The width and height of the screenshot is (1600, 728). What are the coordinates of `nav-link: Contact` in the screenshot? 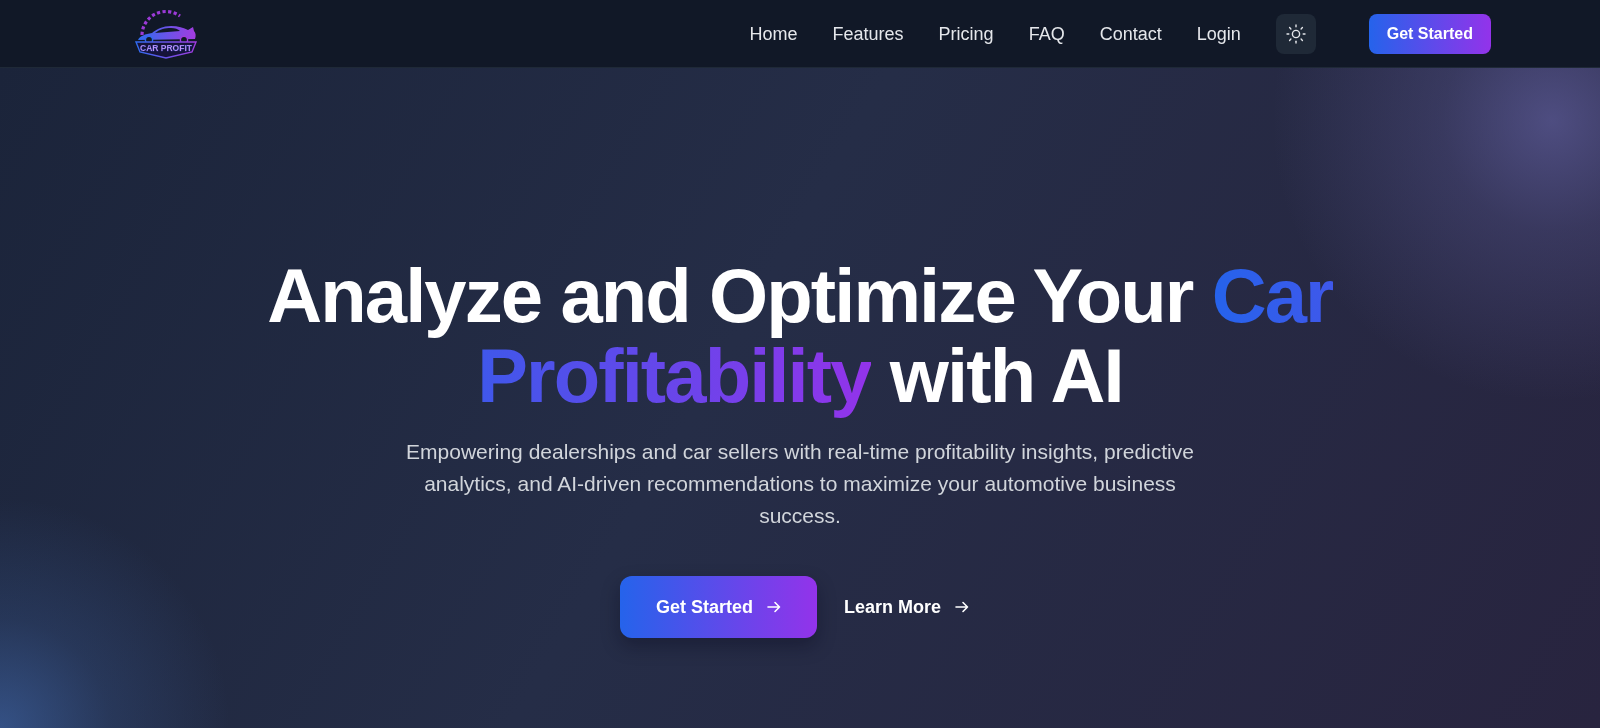 It's located at (1130, 33).